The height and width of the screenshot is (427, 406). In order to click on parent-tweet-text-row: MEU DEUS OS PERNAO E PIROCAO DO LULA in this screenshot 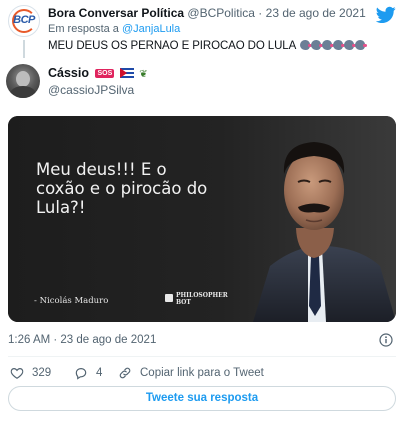, I will do `click(207, 46)`.